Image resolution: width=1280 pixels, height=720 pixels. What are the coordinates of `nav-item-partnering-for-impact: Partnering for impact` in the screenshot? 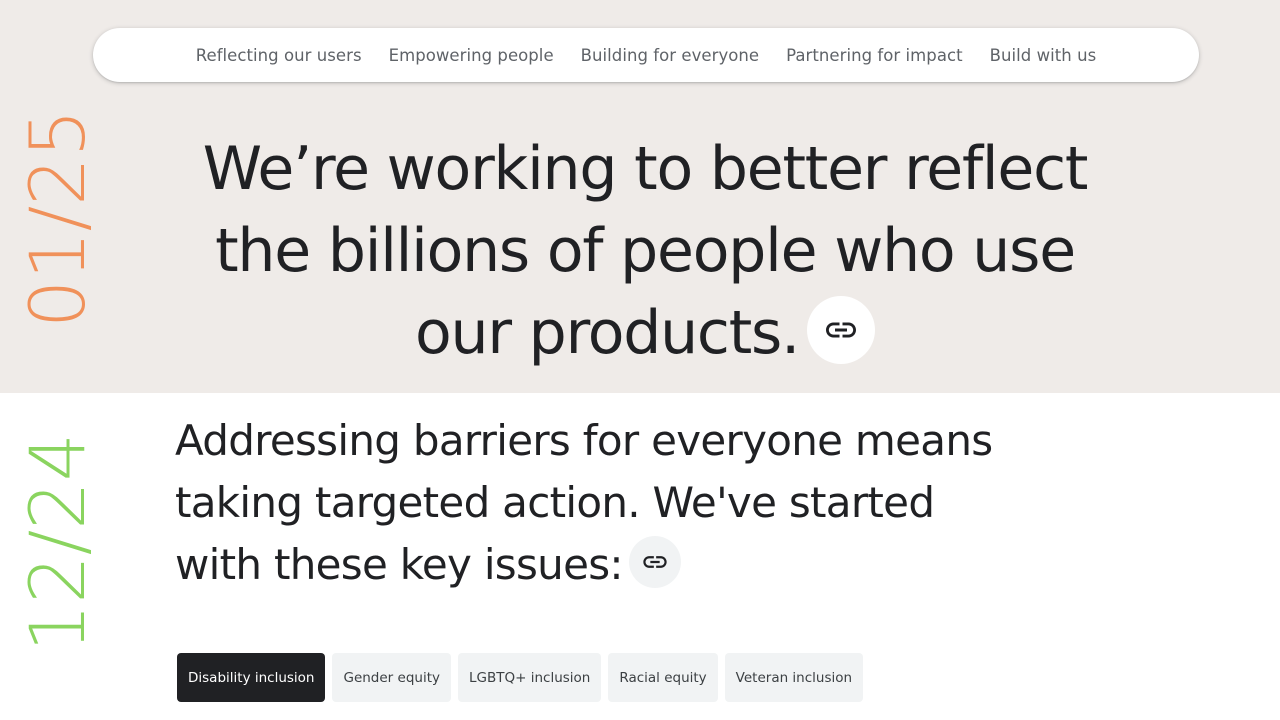 It's located at (874, 55).